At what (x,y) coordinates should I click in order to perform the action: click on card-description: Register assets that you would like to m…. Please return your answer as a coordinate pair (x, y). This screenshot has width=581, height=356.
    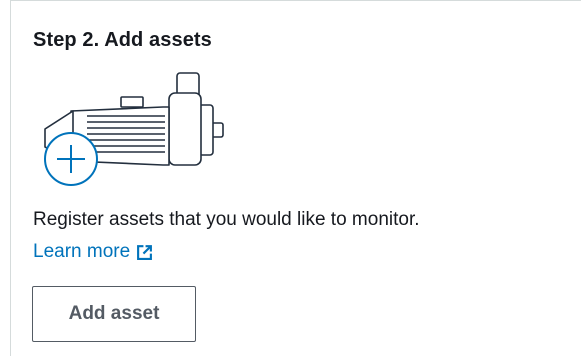
    Looking at the image, I should click on (226, 219).